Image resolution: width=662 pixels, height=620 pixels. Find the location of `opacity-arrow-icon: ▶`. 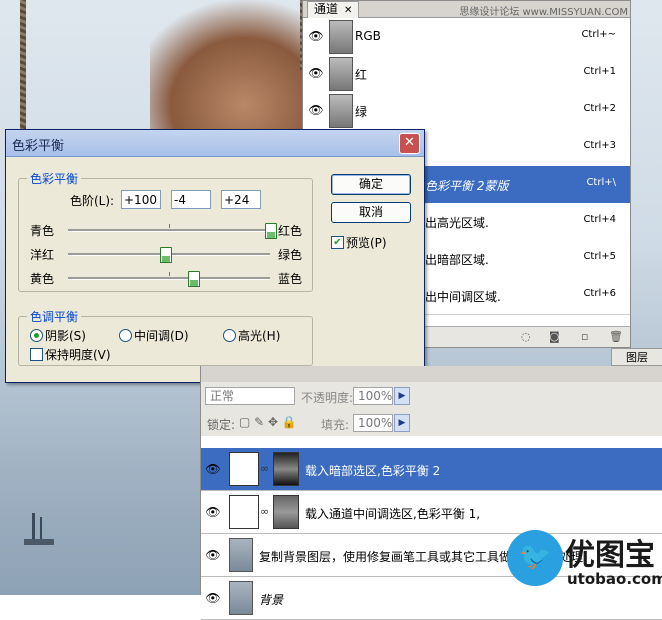

opacity-arrow-icon: ▶ is located at coordinates (402, 396).